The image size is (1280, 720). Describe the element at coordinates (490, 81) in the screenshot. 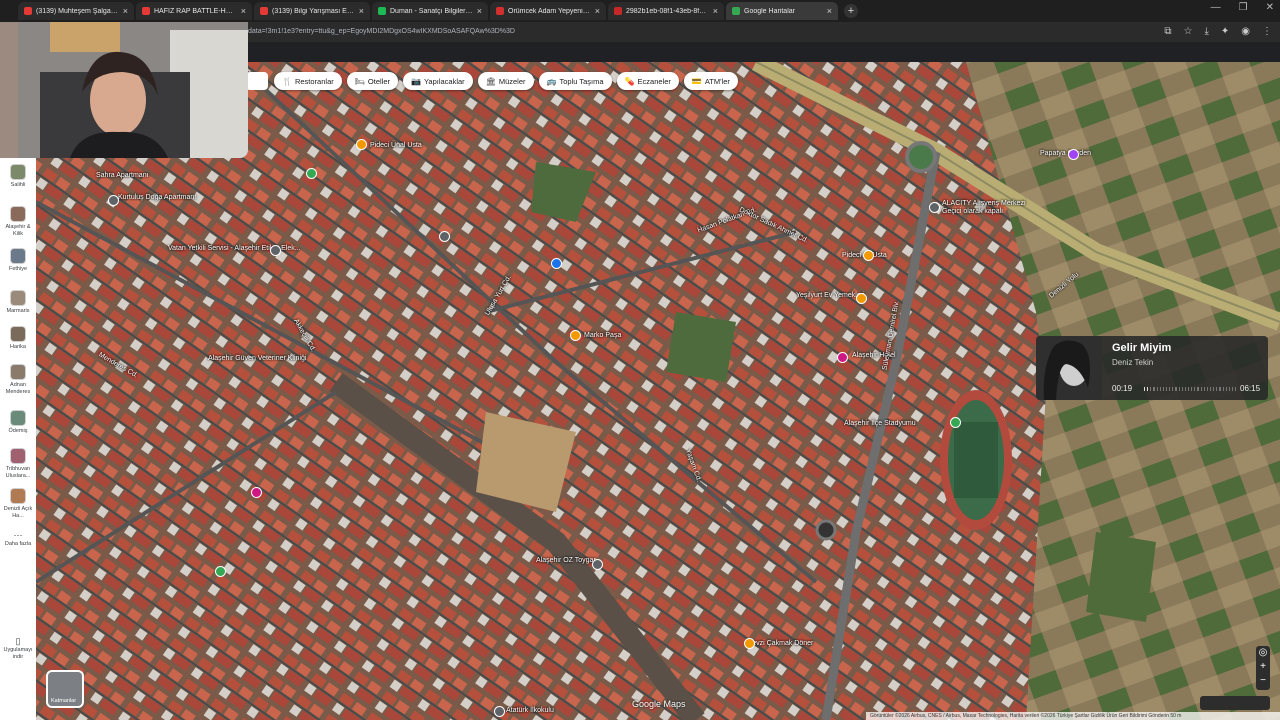

I see `chip-icon: 🏛` at that location.